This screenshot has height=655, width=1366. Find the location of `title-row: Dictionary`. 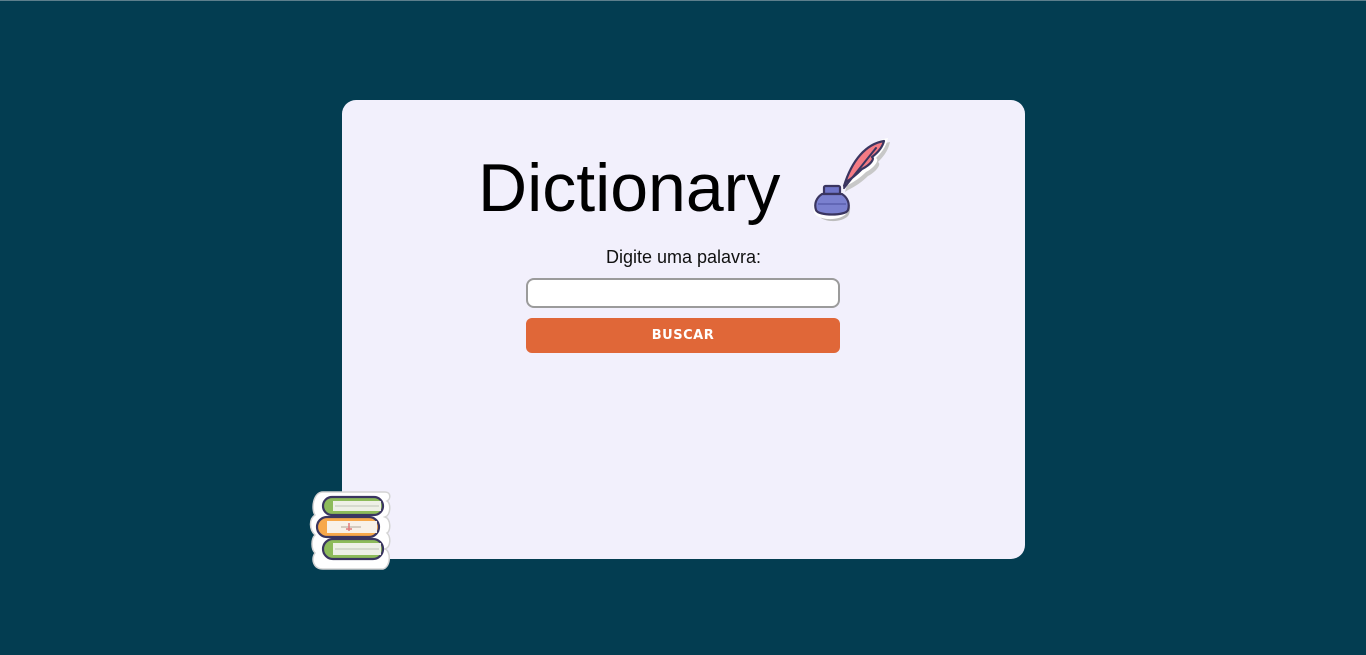

title-row: Dictionary is located at coordinates (683, 180).